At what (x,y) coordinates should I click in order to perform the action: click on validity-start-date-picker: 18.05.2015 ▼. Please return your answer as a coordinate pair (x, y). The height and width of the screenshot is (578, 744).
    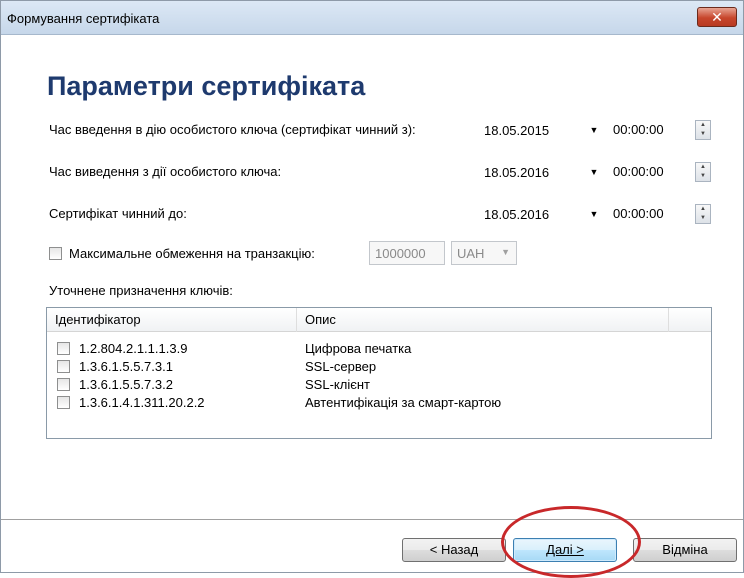
    Looking at the image, I should click on (543, 130).